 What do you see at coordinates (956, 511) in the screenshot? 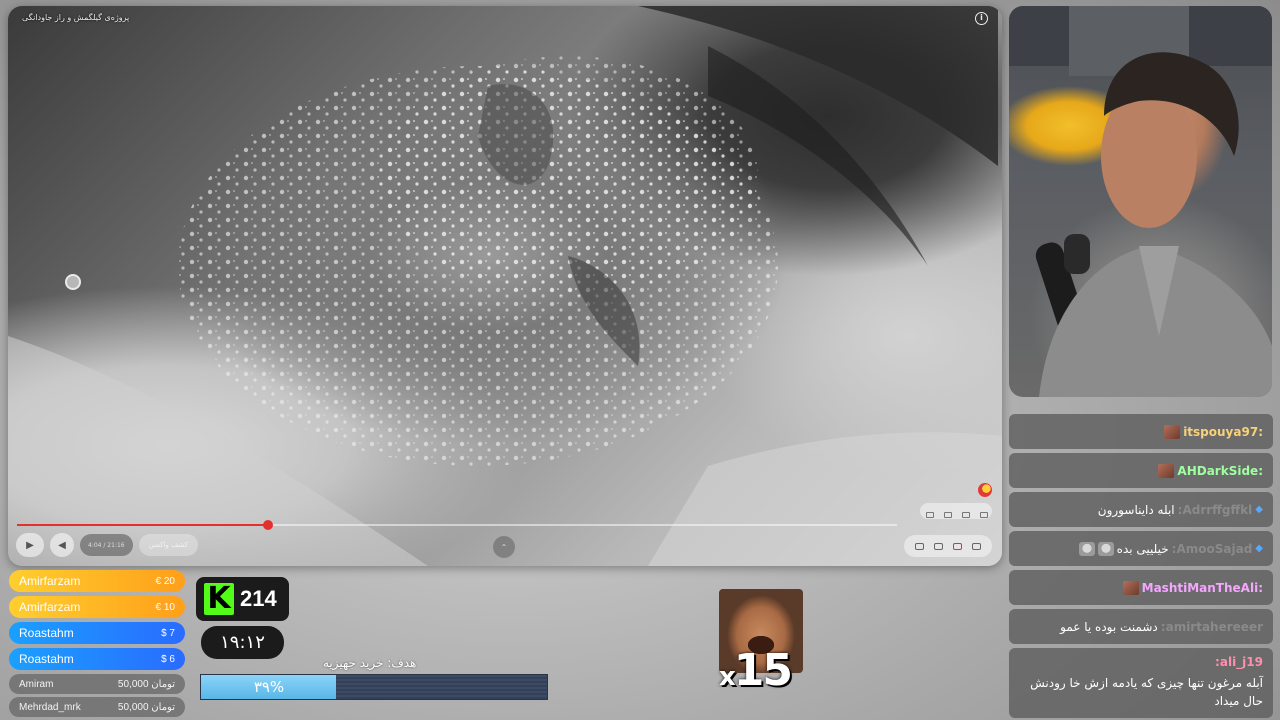
I see `player-tools` at bounding box center [956, 511].